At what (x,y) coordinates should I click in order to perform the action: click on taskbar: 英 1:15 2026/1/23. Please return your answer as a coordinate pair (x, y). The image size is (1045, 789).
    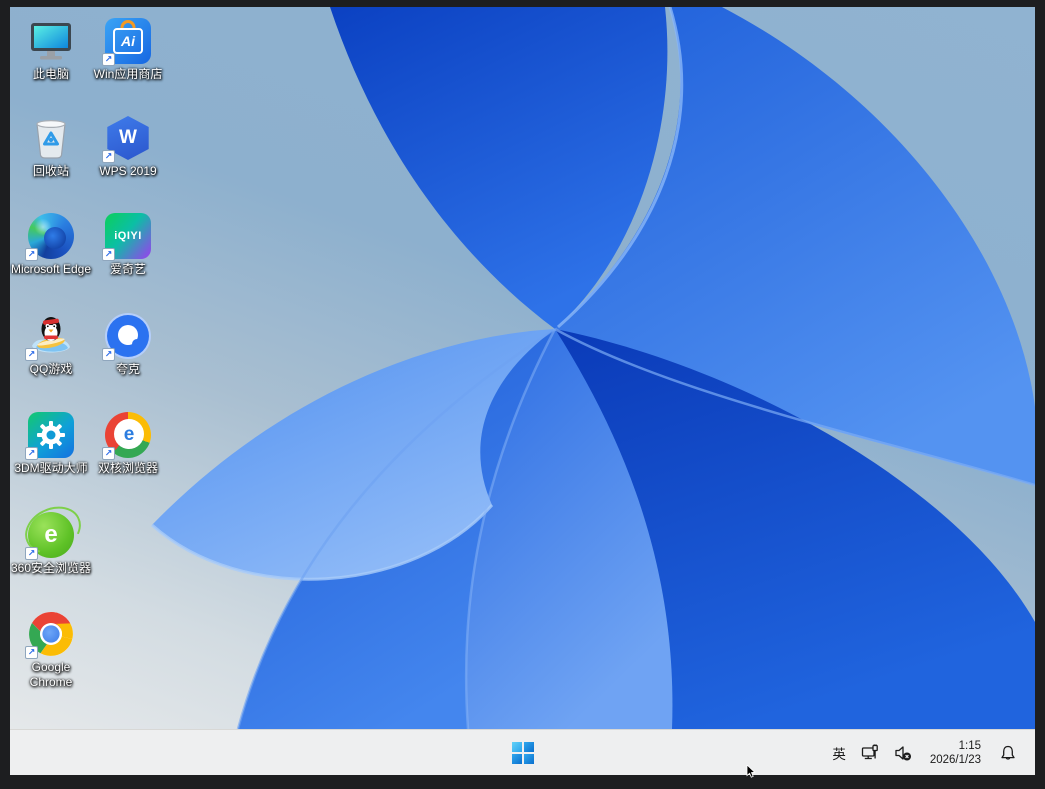
    Looking at the image, I should click on (522, 752).